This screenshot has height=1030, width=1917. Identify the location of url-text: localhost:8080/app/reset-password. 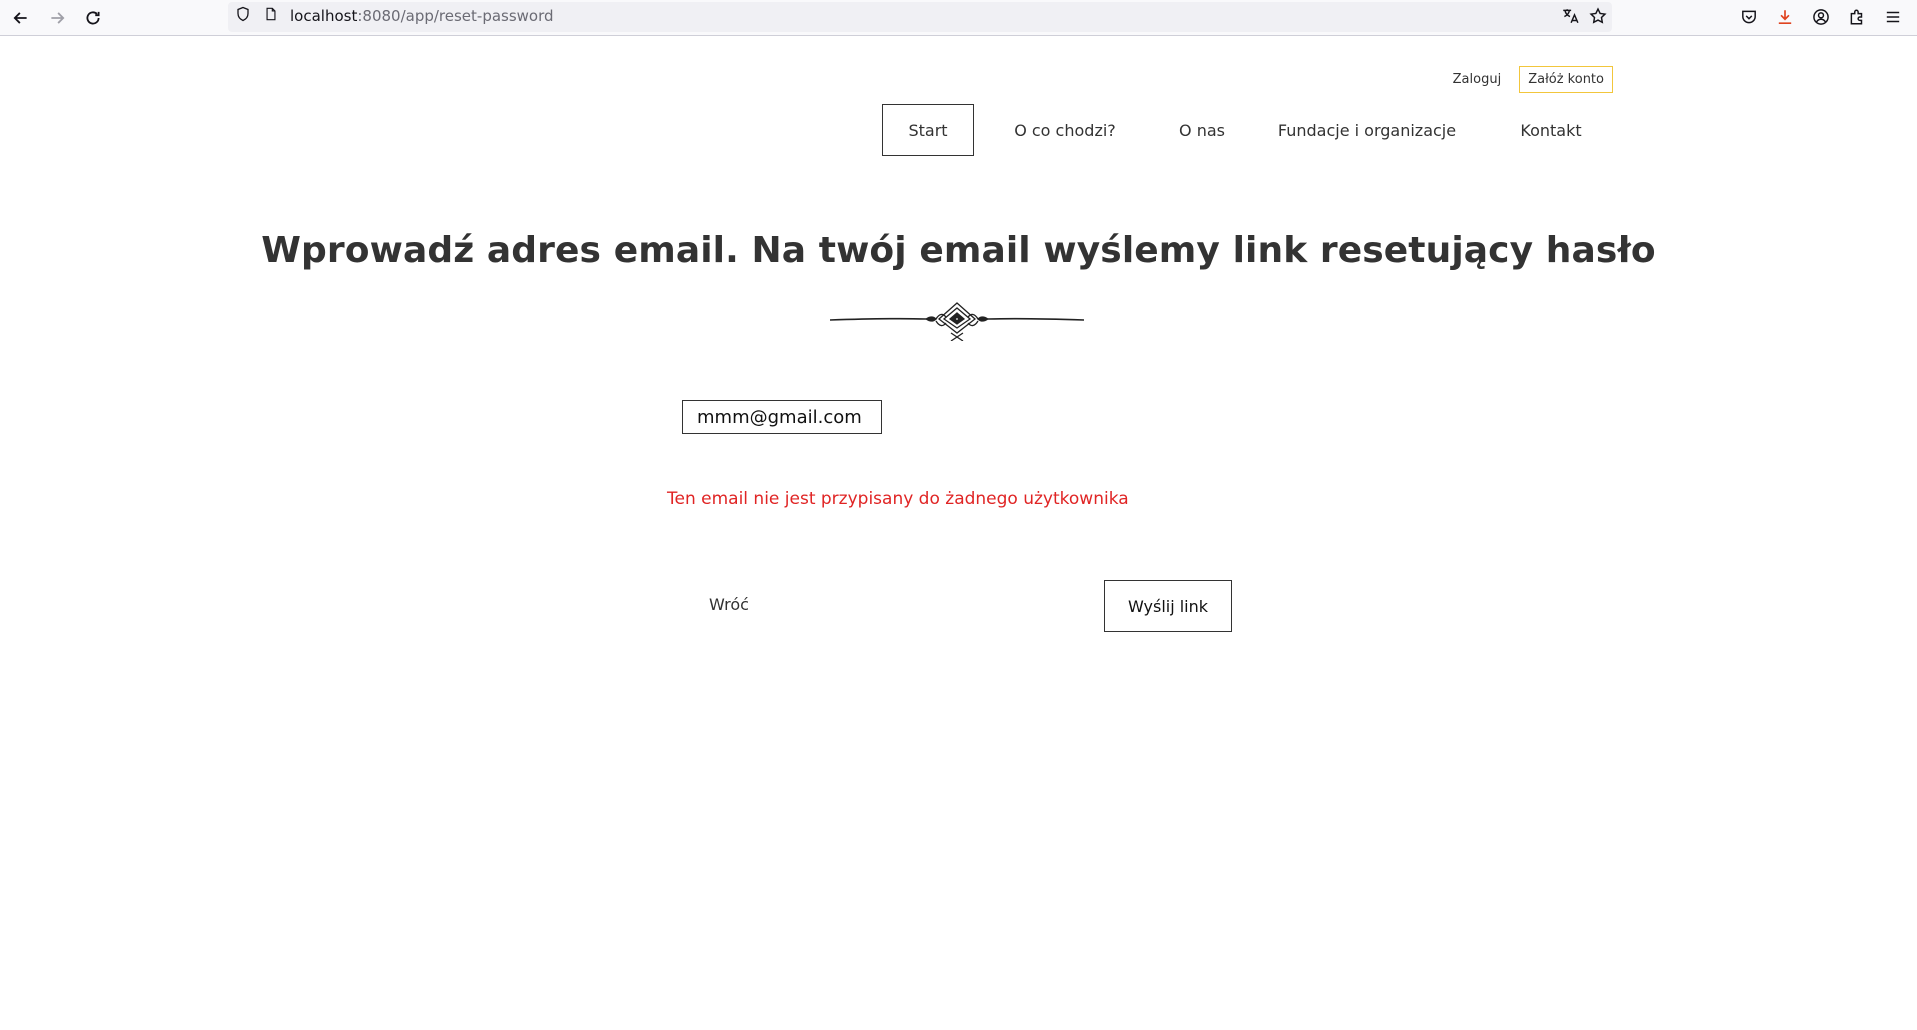
(422, 16).